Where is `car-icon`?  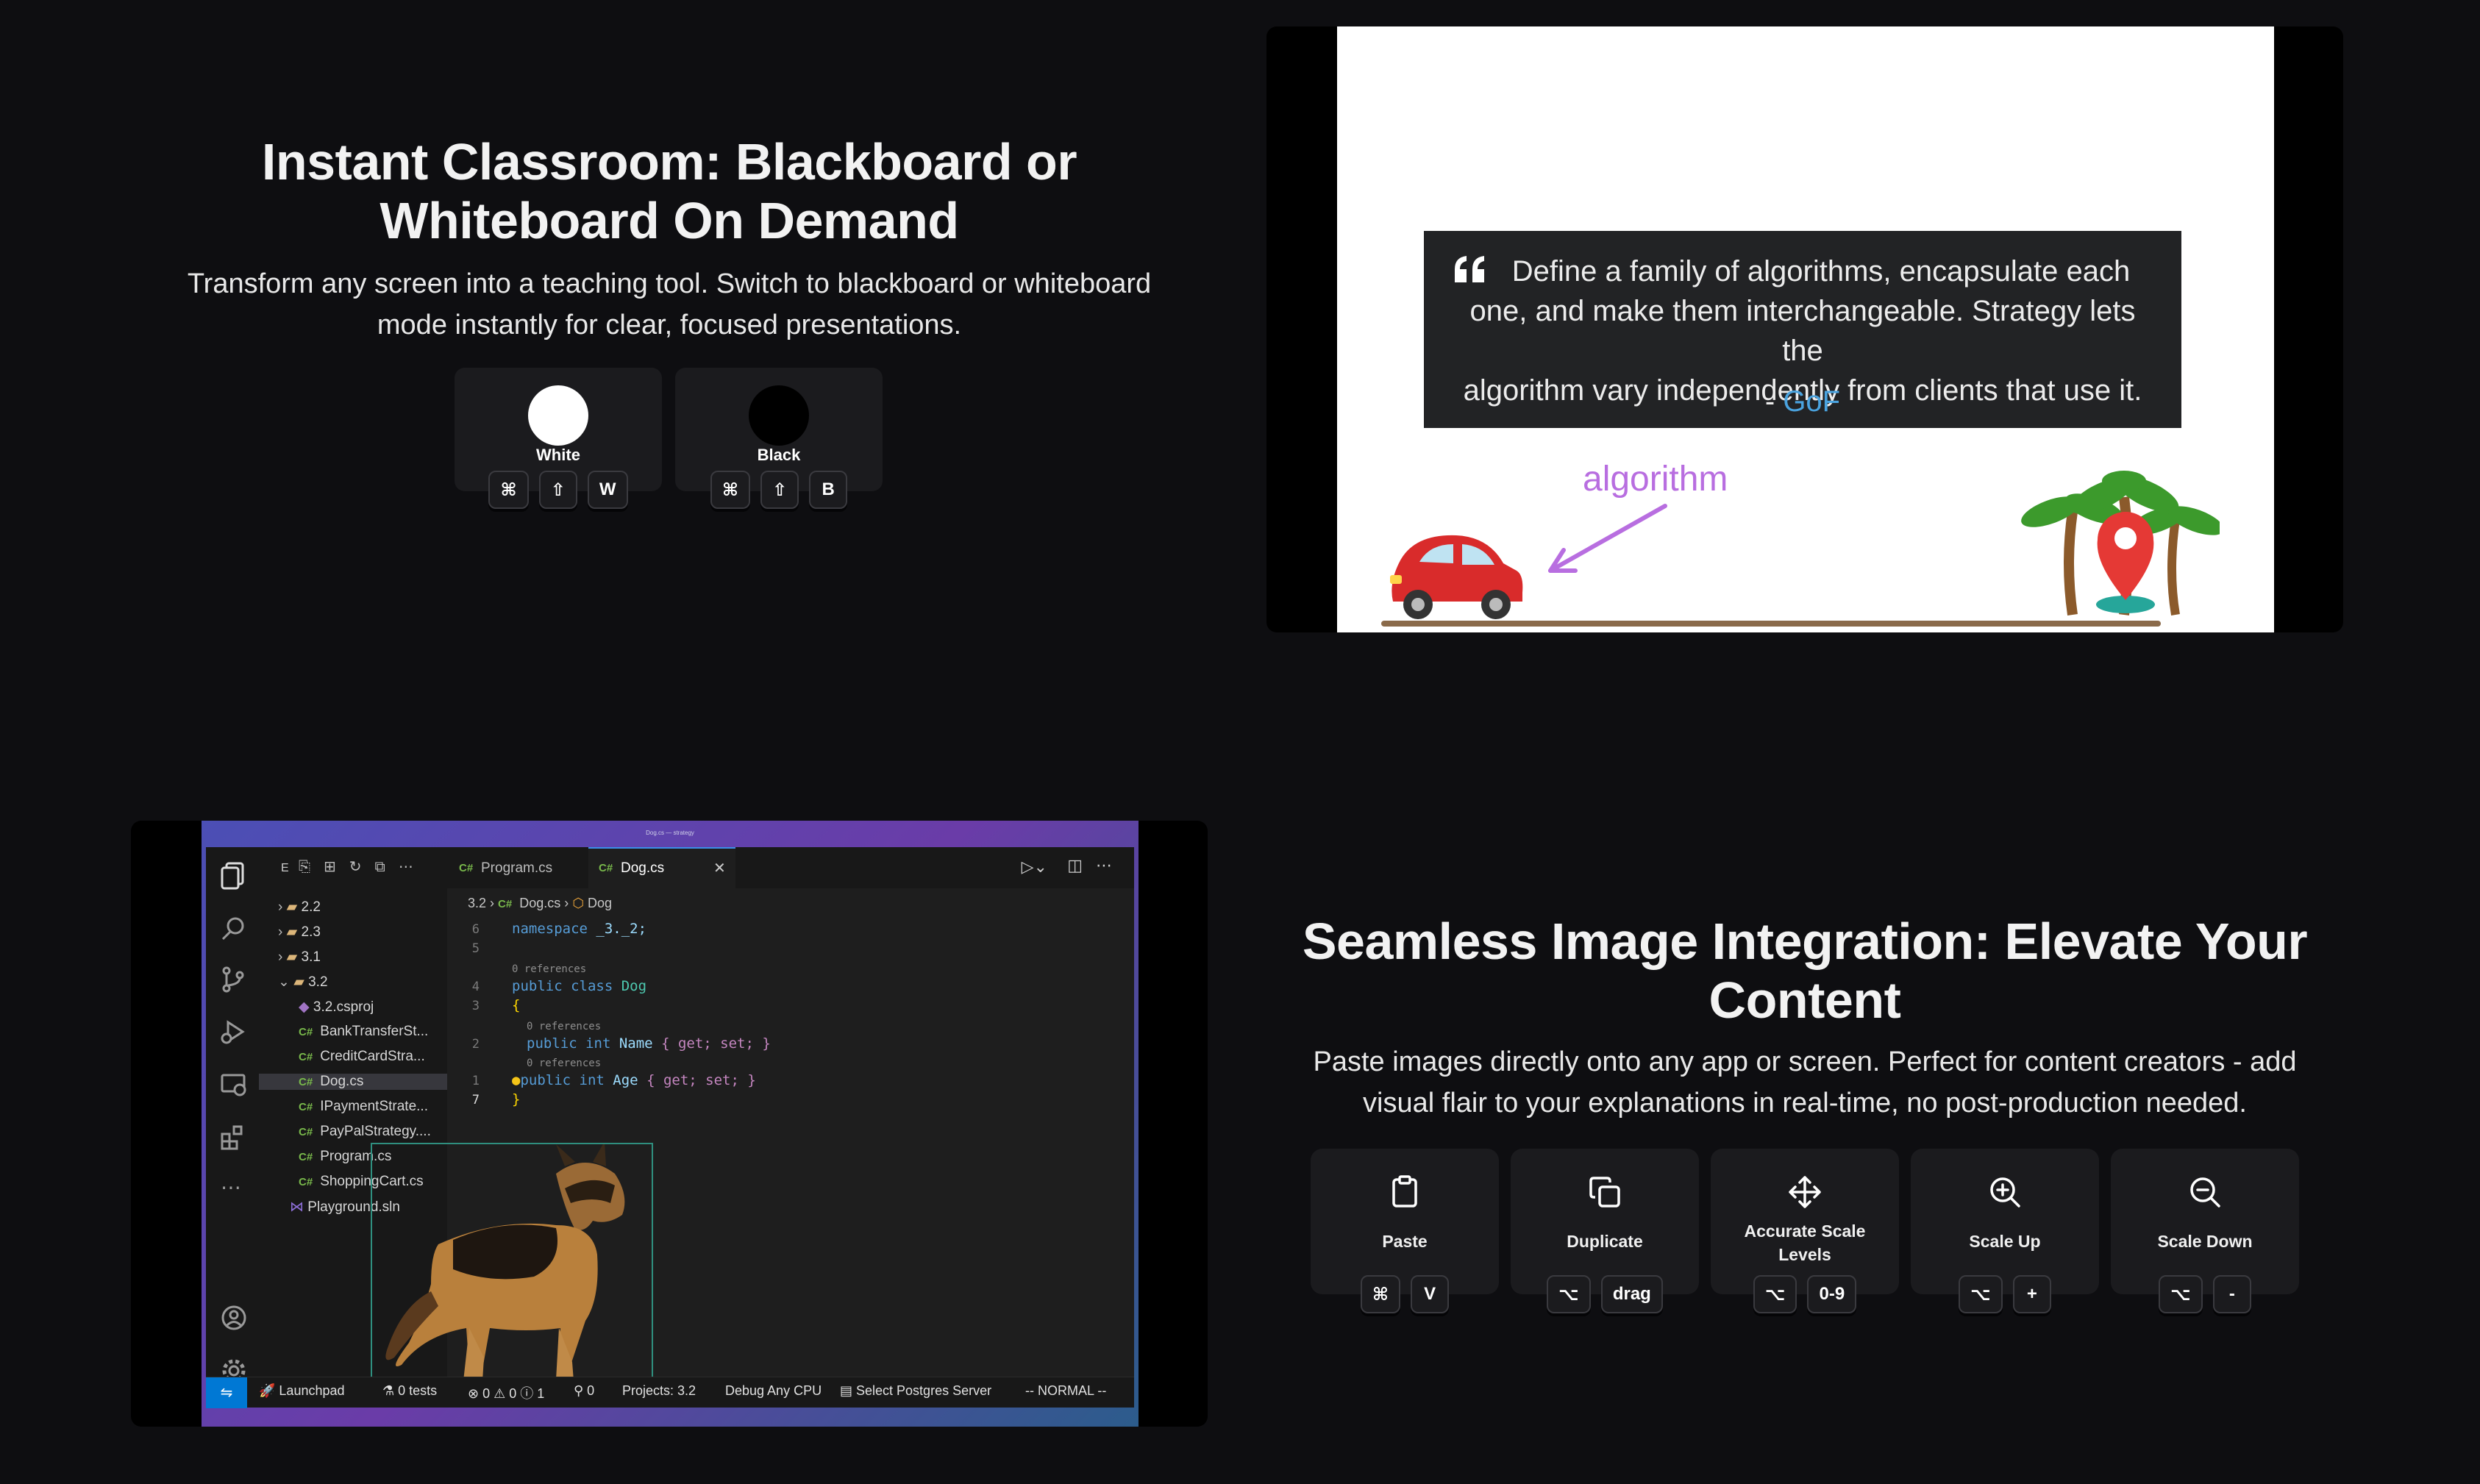 car-icon is located at coordinates (1456, 577).